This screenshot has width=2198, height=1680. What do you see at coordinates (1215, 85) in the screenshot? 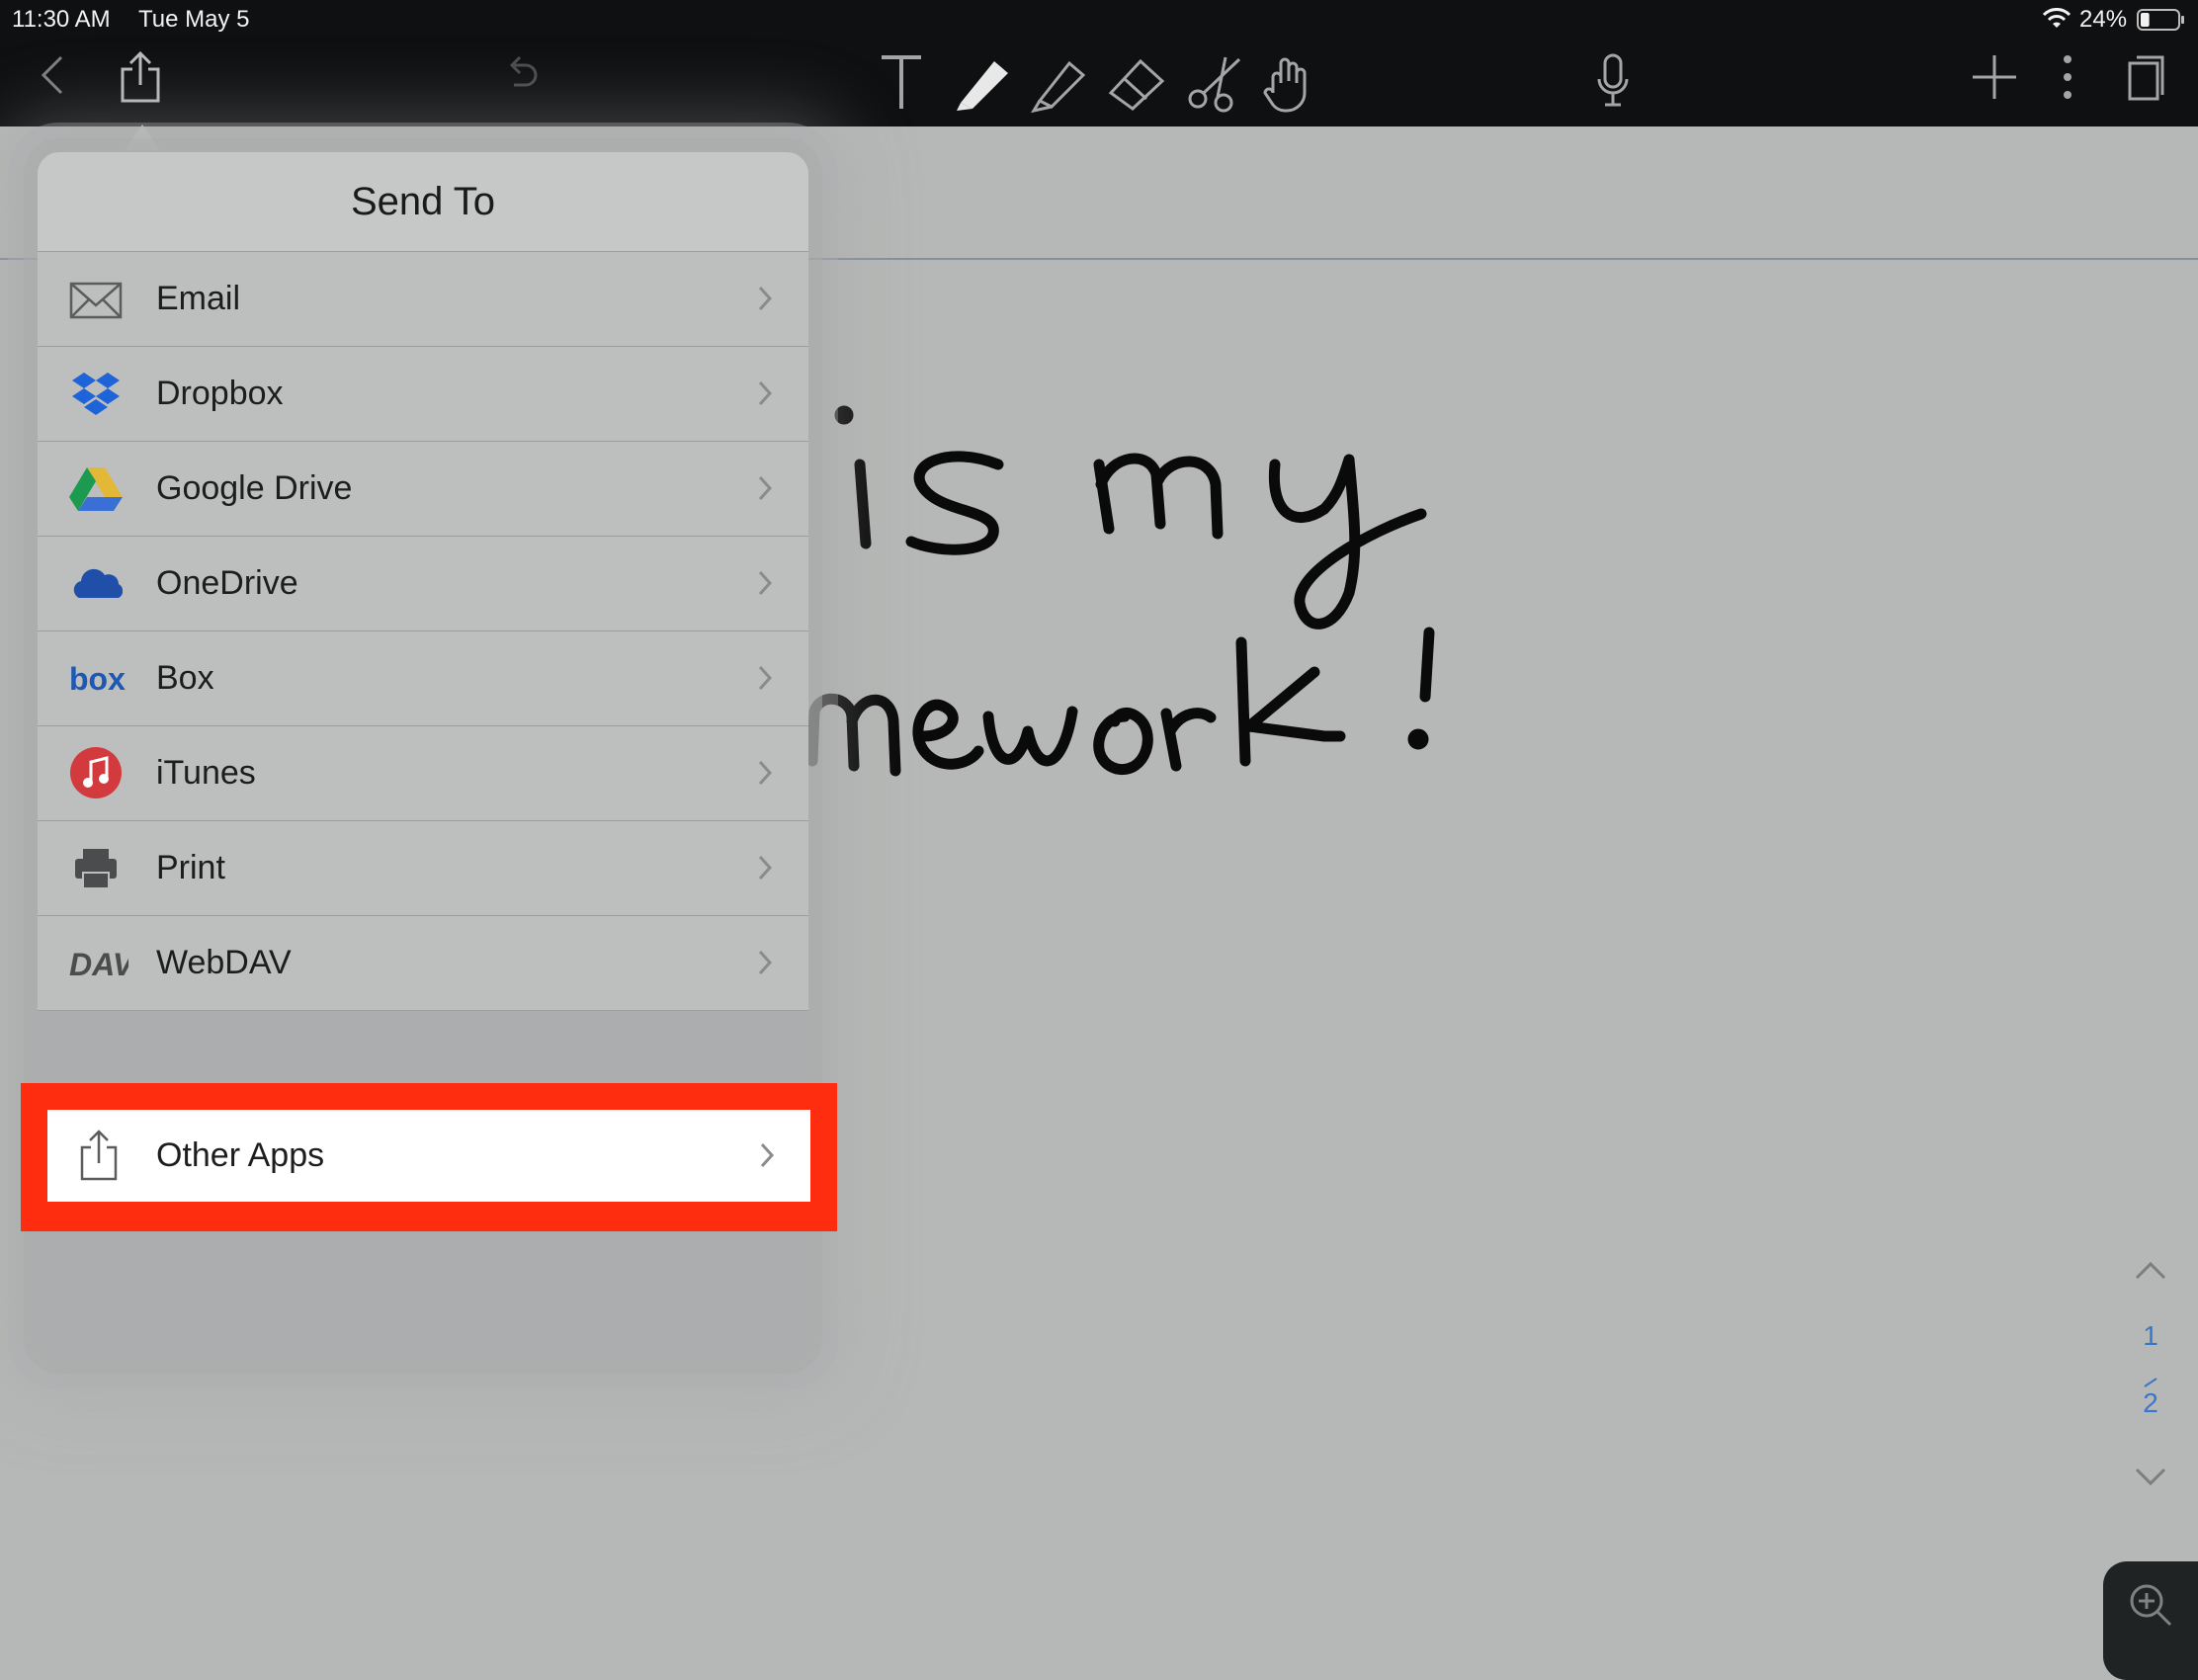
I see `scissors-icon` at bounding box center [1215, 85].